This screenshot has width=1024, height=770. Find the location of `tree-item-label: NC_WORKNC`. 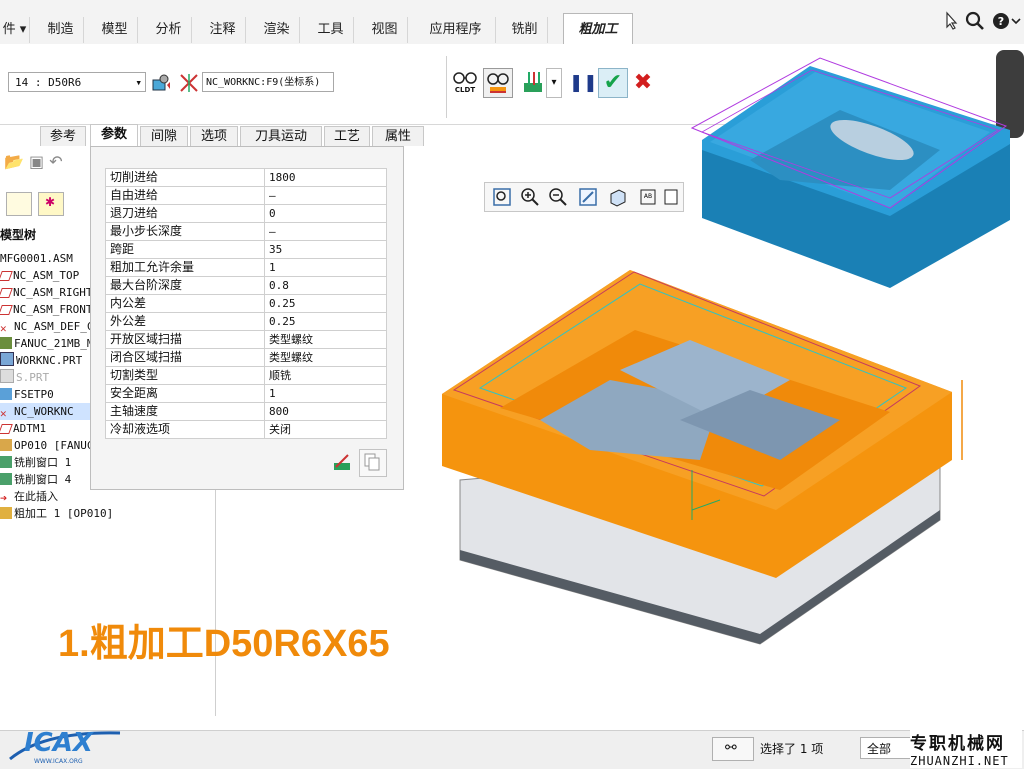

tree-item-label: NC_WORKNC is located at coordinates (44, 411).